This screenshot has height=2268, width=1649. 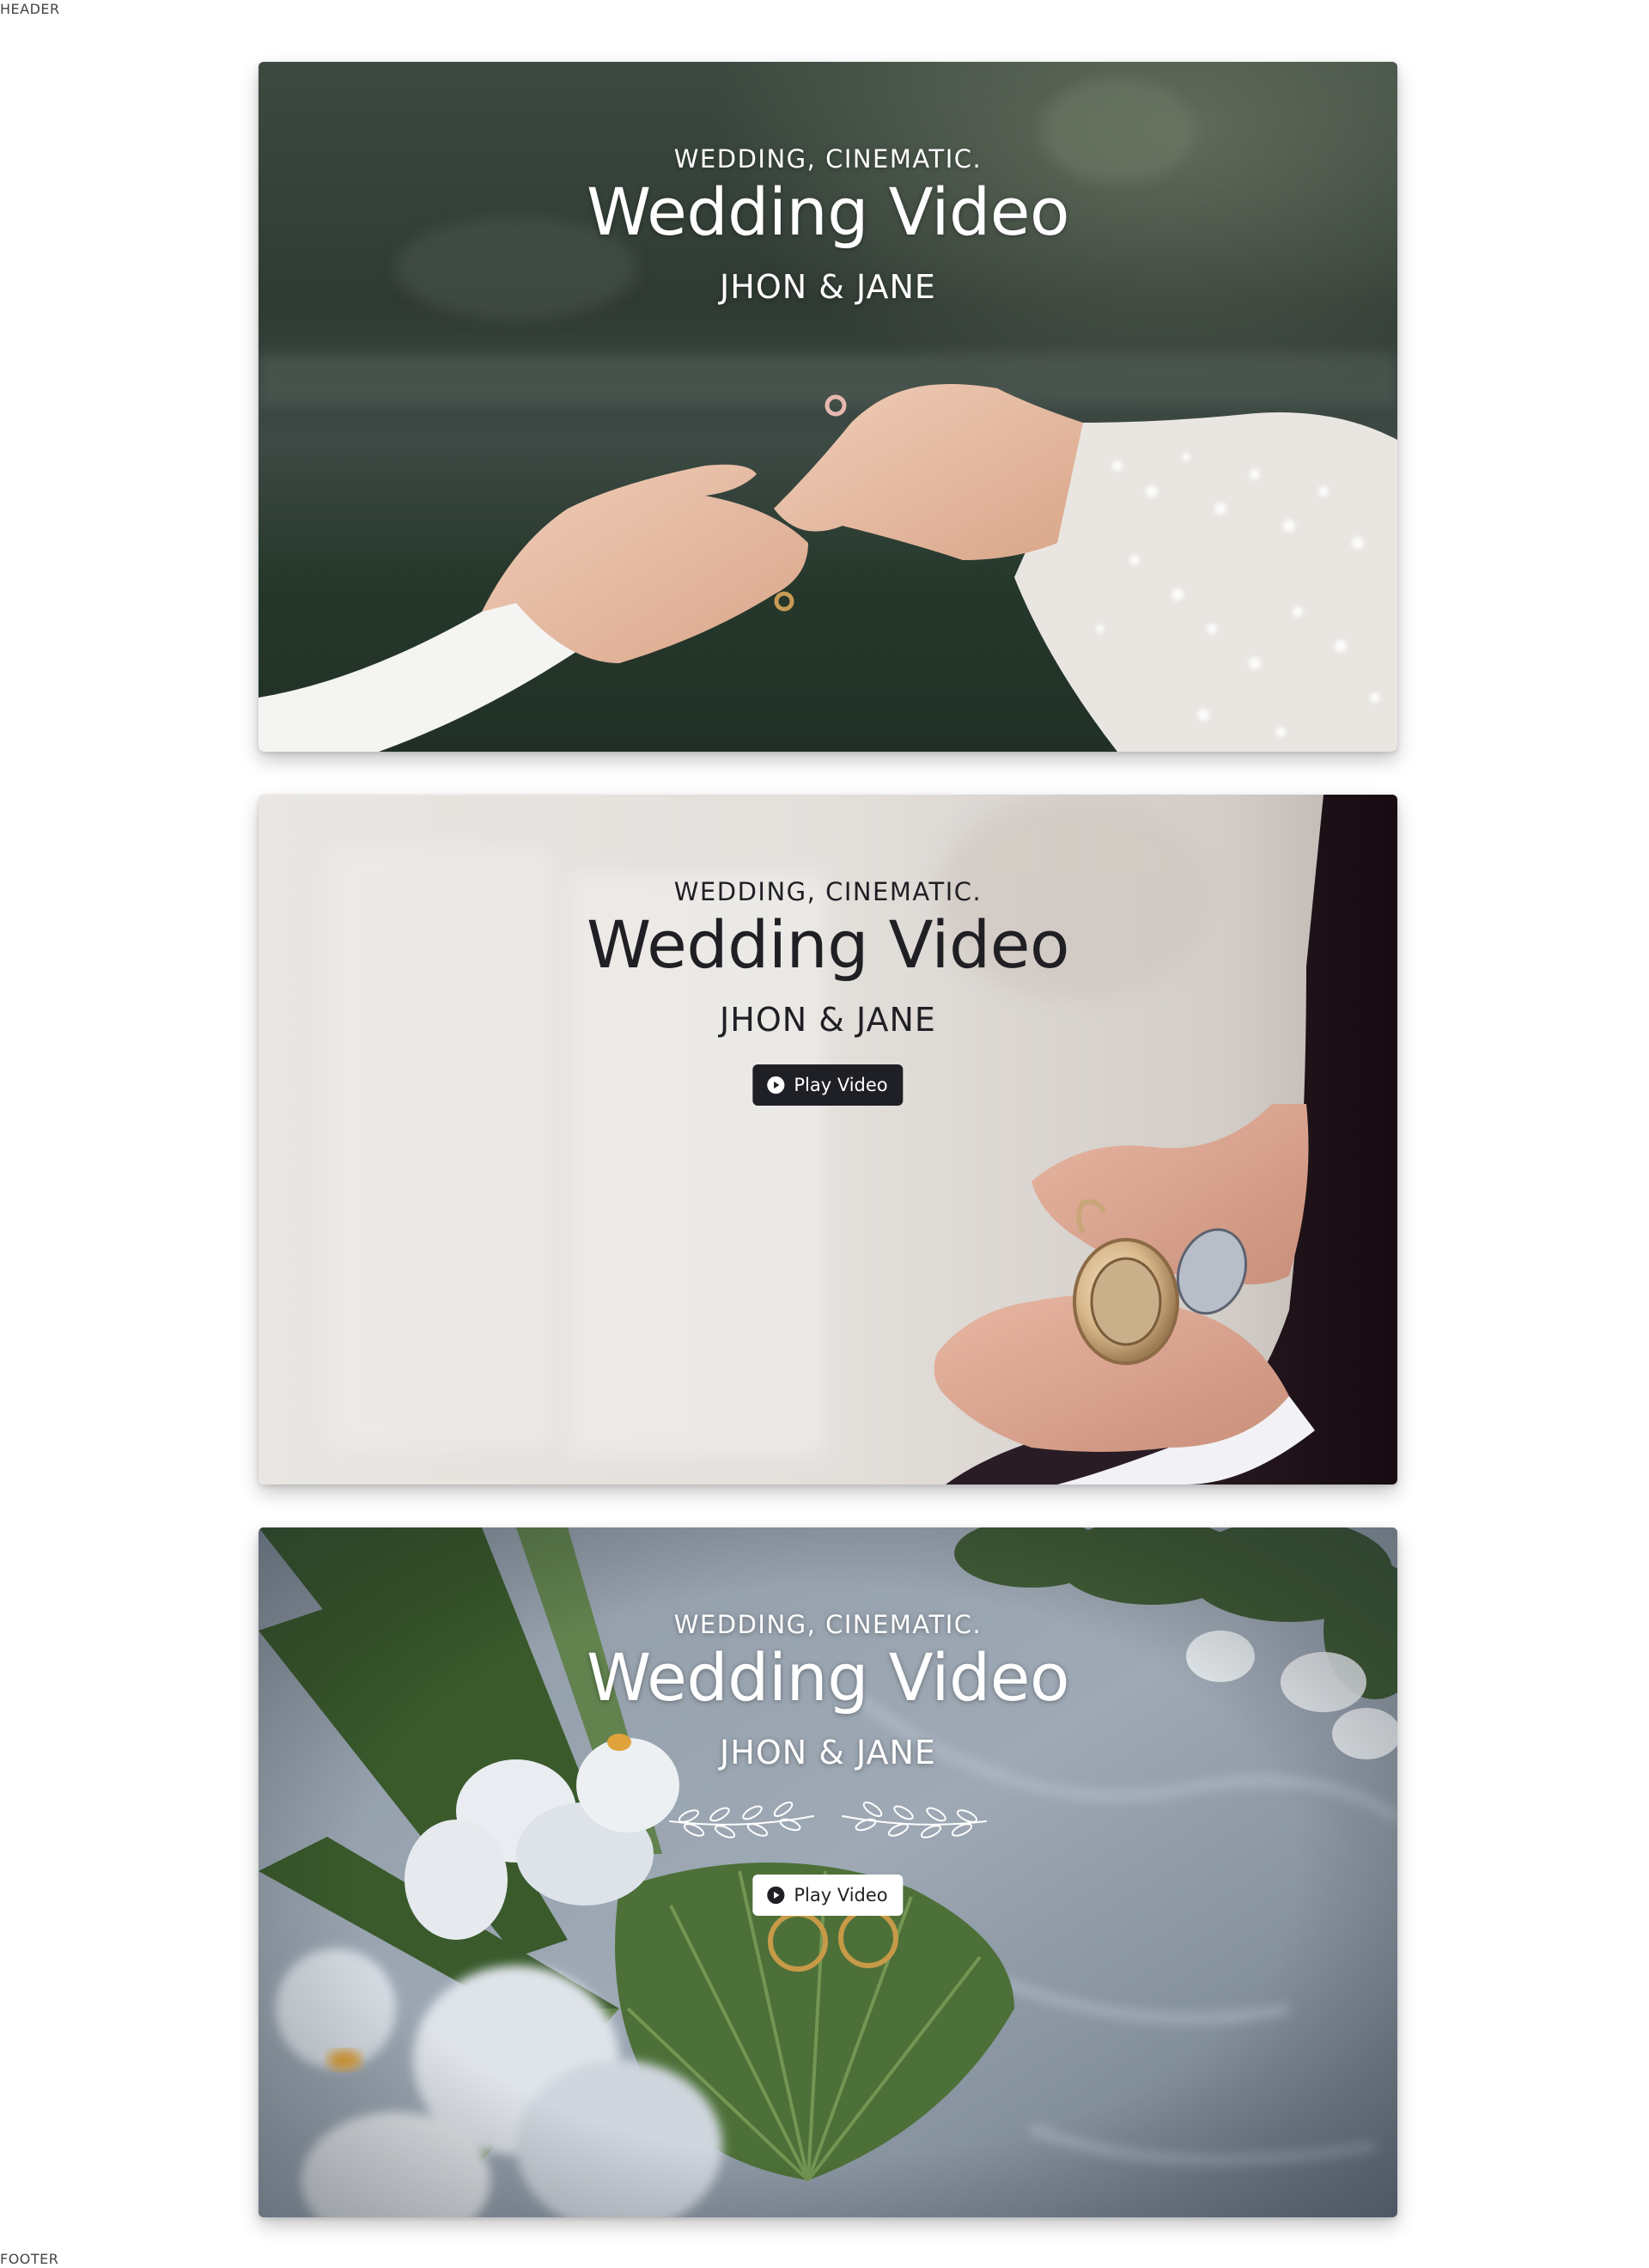 I want to click on header-label: HEADER, so click(x=30, y=9).